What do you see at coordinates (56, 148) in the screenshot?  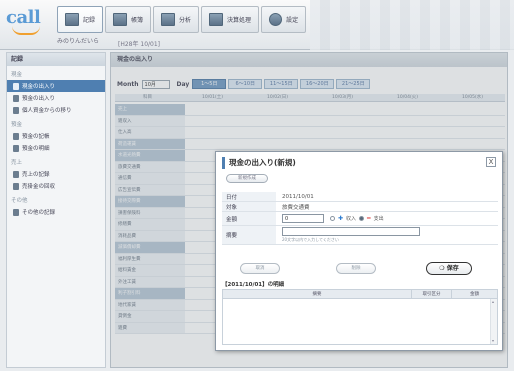 I see `sidebar-item-deposit-details: 預金の明細` at bounding box center [56, 148].